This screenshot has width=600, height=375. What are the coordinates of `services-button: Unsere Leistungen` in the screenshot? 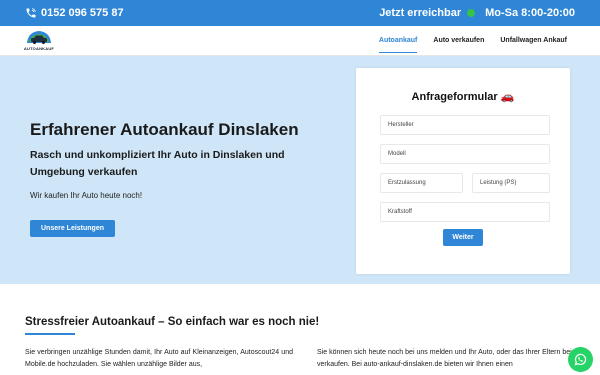 It's located at (72, 228).